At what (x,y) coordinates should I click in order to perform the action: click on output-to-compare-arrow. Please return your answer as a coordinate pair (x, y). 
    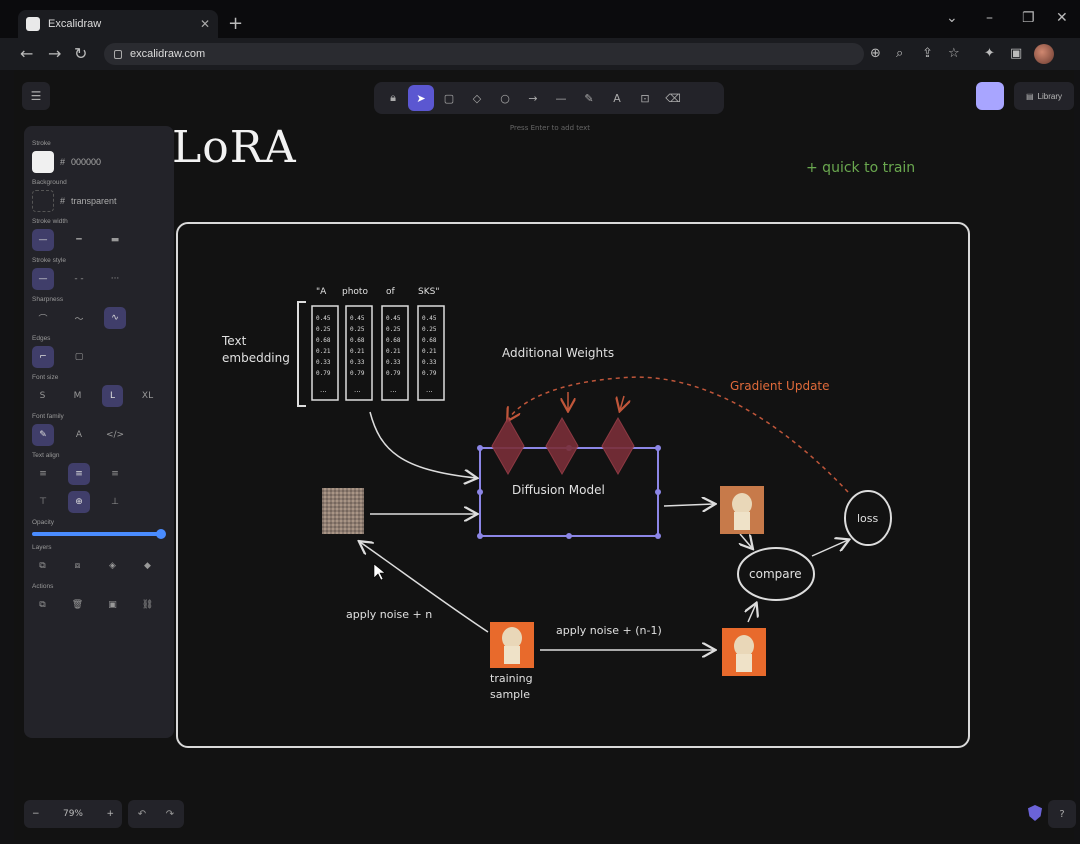
    Looking at the image, I should click on (746, 540).